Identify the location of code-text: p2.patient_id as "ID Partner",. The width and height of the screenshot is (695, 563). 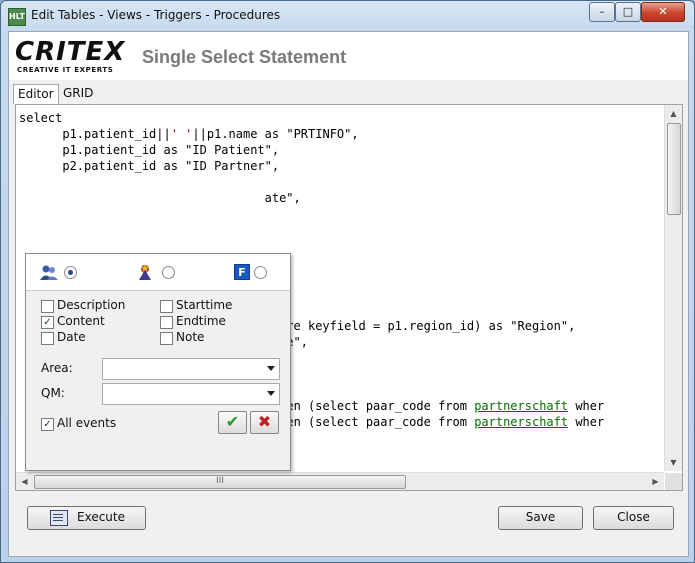
(171, 166).